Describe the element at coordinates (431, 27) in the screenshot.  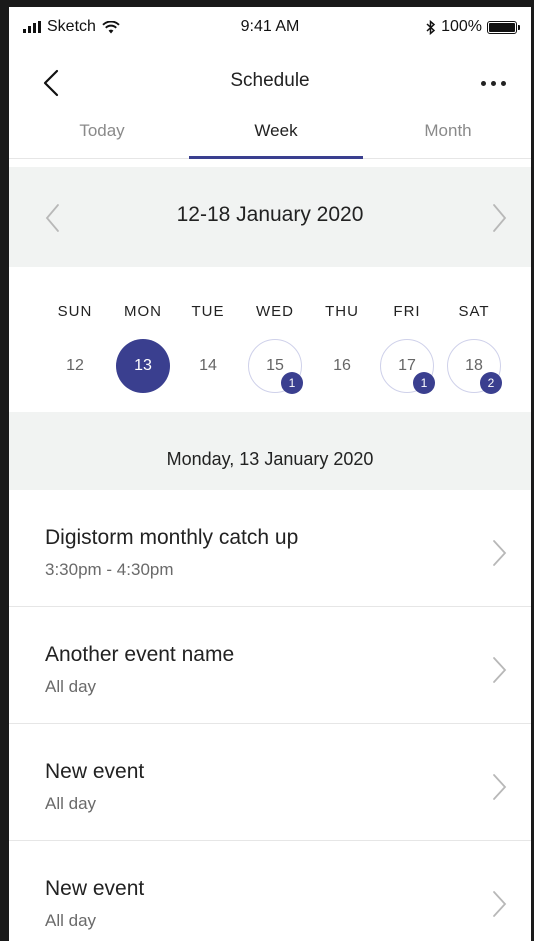
I see `bluetooth-icon` at that location.